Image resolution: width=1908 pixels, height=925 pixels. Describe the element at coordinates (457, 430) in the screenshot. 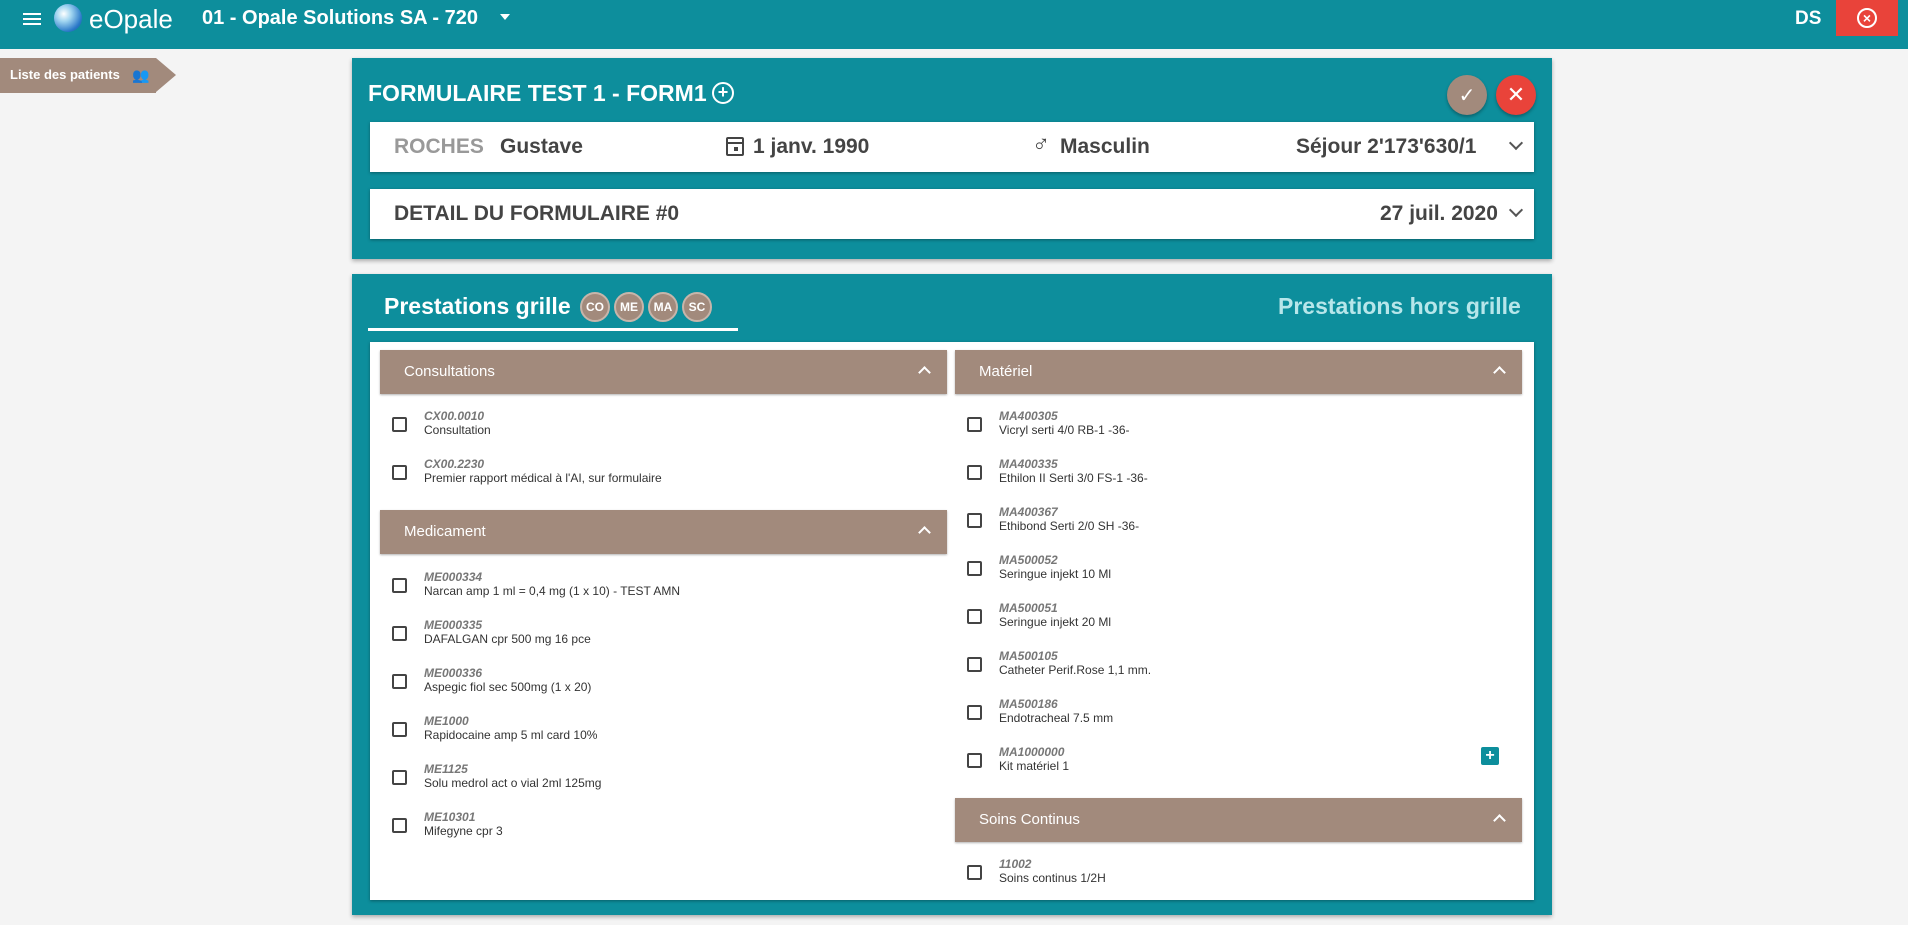

I see `item-description: Consultation` at that location.